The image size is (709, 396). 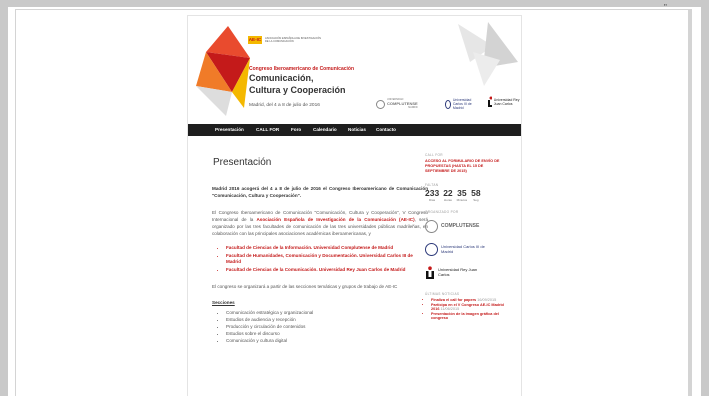 What do you see at coordinates (432, 193) in the screenshot?
I see `countdown-value: 233` at bounding box center [432, 193].